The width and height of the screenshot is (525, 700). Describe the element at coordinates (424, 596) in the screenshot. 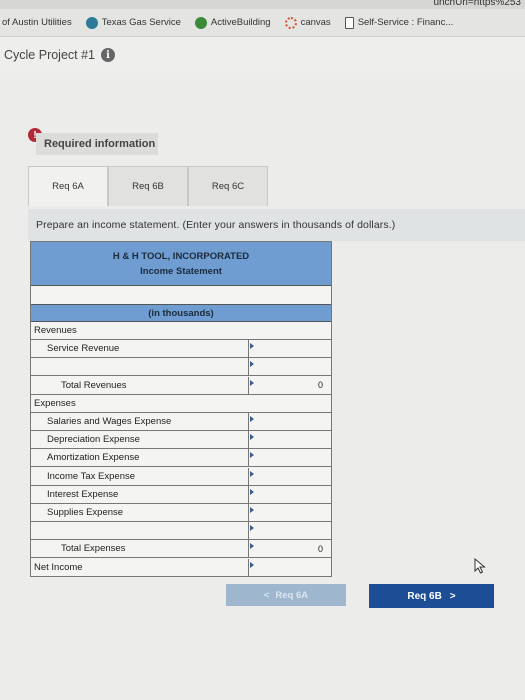

I see `next-button-label: Req 6B` at that location.